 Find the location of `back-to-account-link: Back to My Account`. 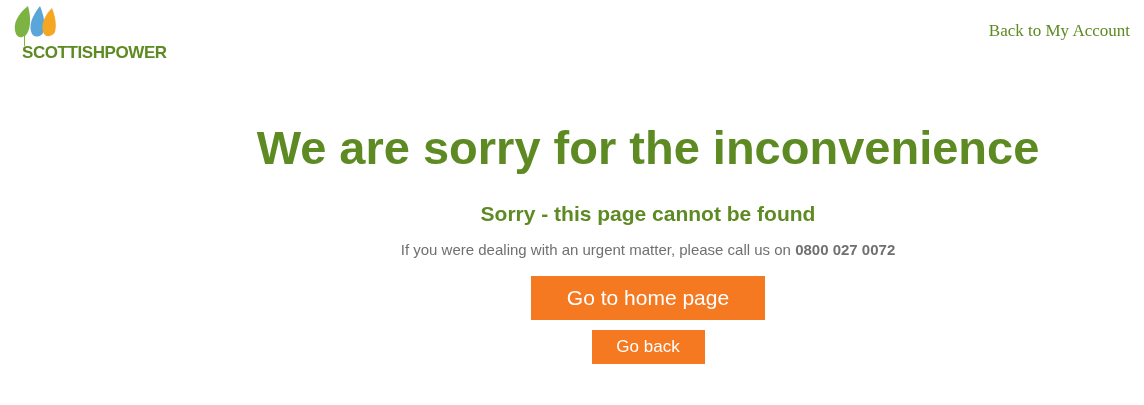

back-to-account-link: Back to My Account is located at coordinates (1059, 31).